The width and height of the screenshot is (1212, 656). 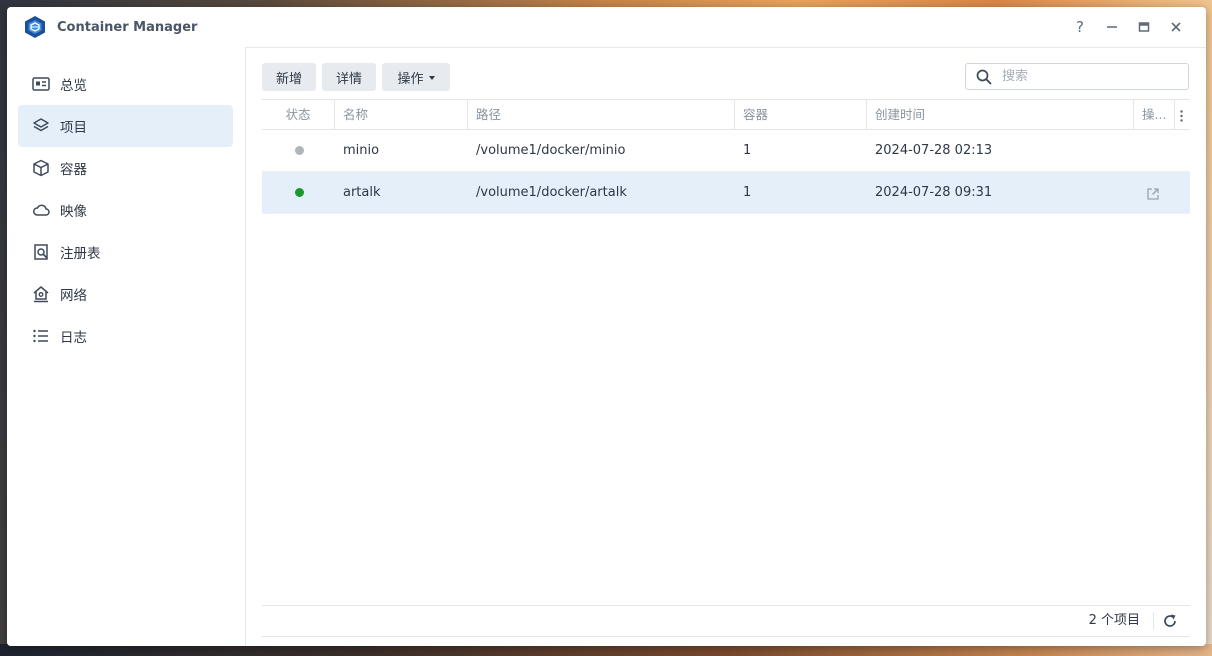 I want to click on sidebar-item-label: 网络, so click(x=73, y=296).